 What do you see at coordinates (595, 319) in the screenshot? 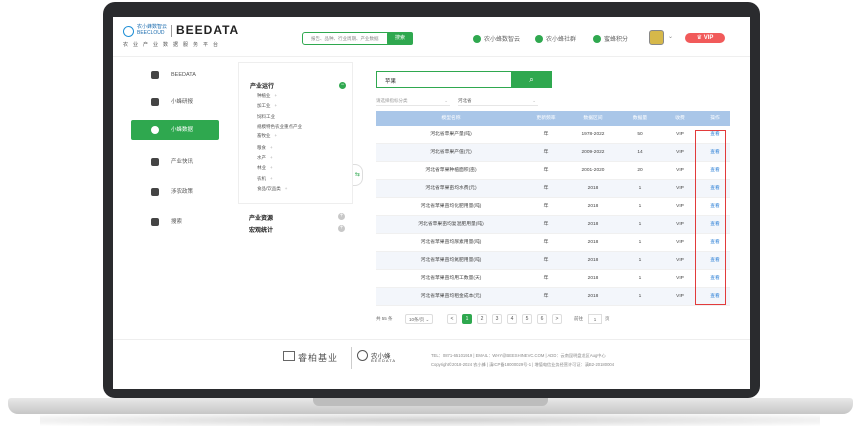
I see `goto-page-input: 1` at bounding box center [595, 319].